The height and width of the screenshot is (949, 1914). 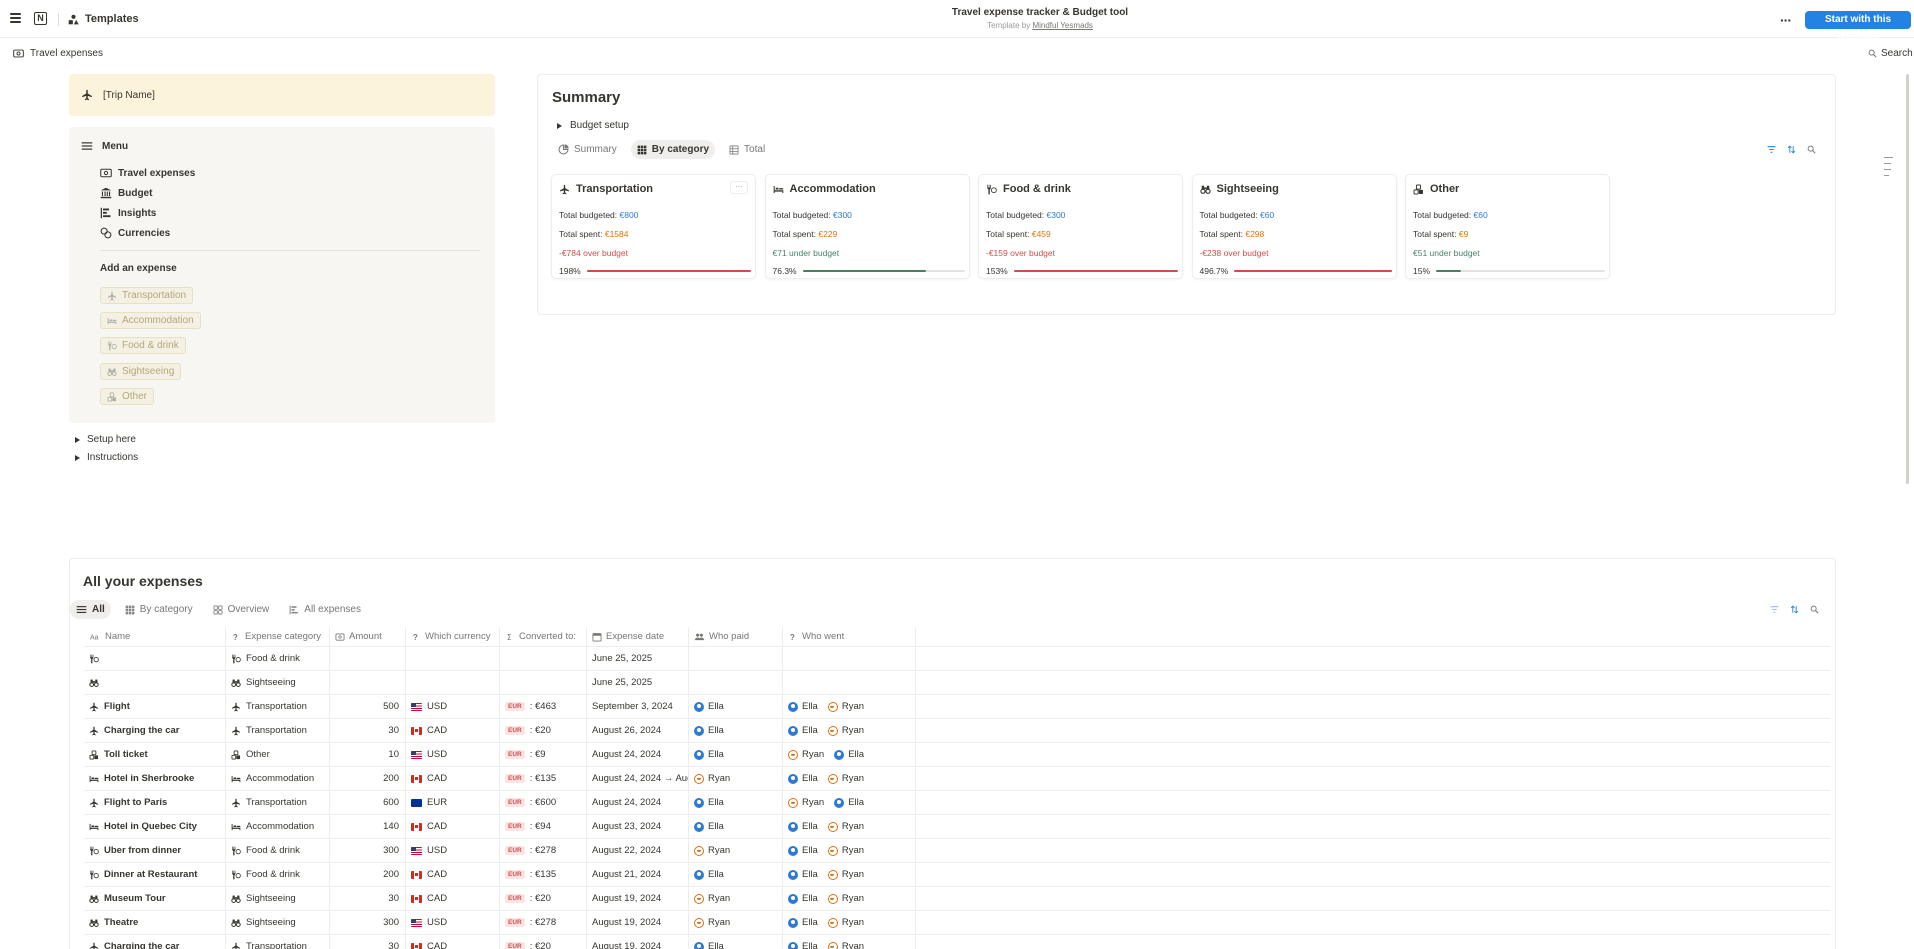 What do you see at coordinates (90, 609) in the screenshot?
I see `tab-all: All` at bounding box center [90, 609].